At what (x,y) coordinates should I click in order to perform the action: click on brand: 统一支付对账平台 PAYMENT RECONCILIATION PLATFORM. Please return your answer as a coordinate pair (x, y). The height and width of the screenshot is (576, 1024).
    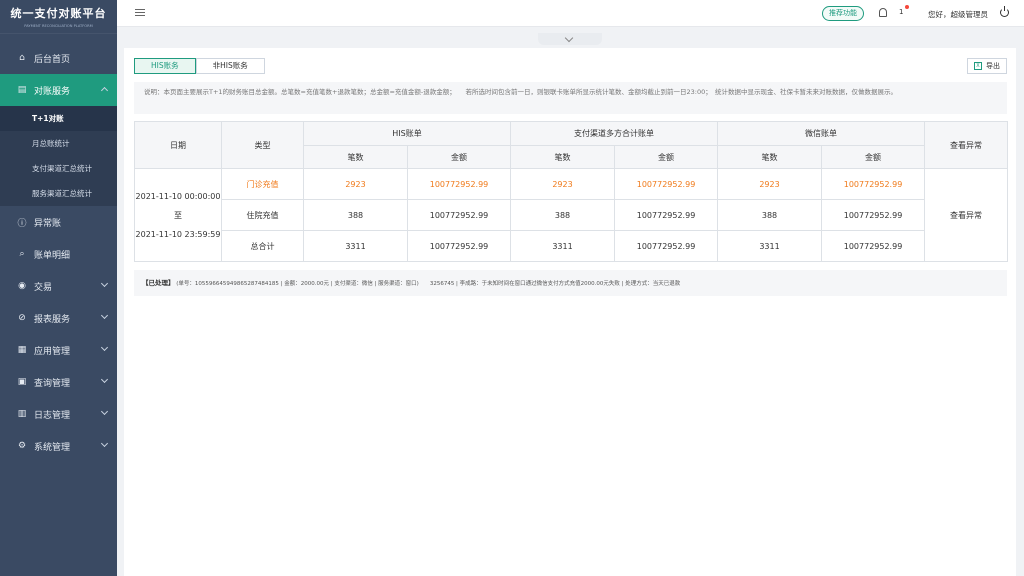
    Looking at the image, I should click on (58, 17).